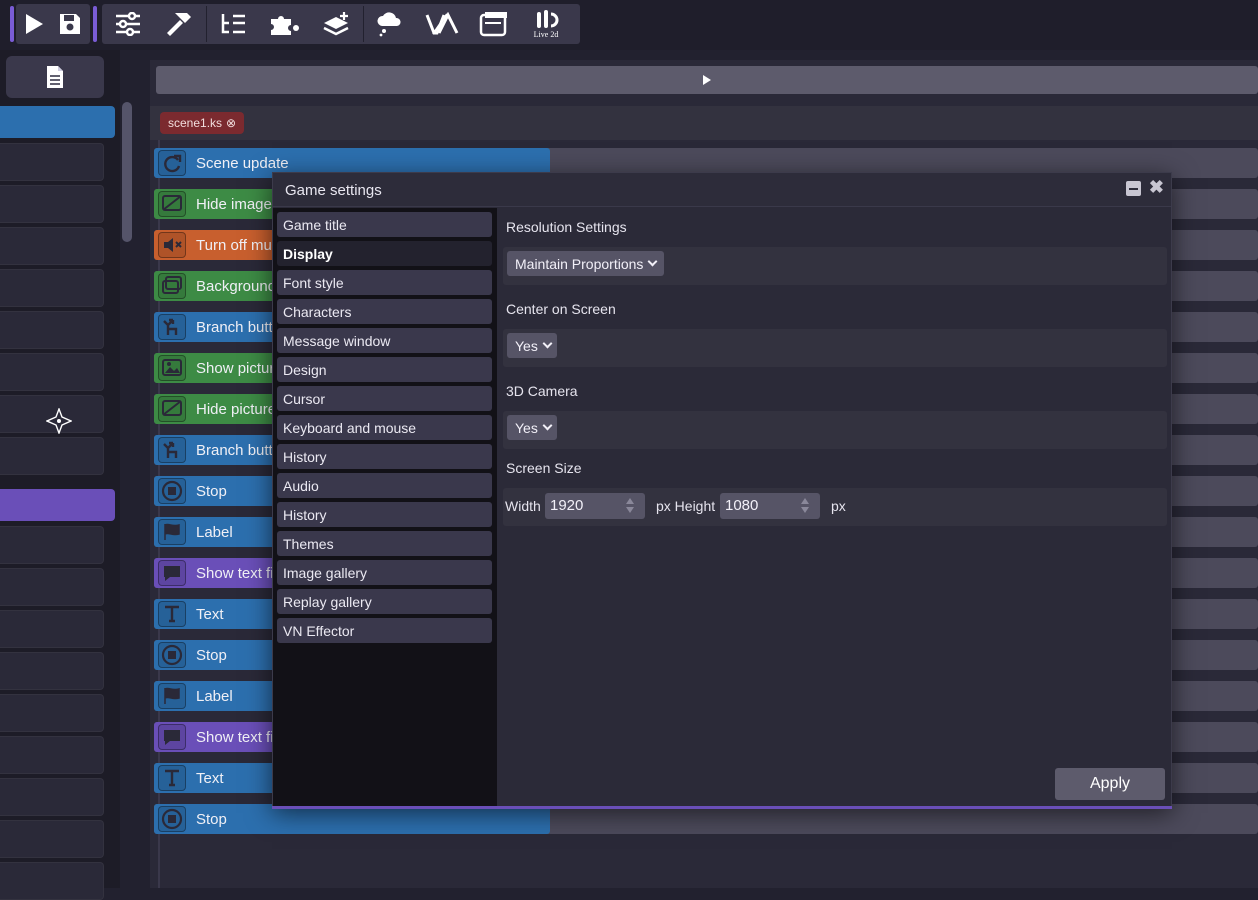 Image resolution: width=1258 pixels, height=900 pixels. What do you see at coordinates (384, 369) in the screenshot?
I see `nav-item-design: Design` at bounding box center [384, 369].